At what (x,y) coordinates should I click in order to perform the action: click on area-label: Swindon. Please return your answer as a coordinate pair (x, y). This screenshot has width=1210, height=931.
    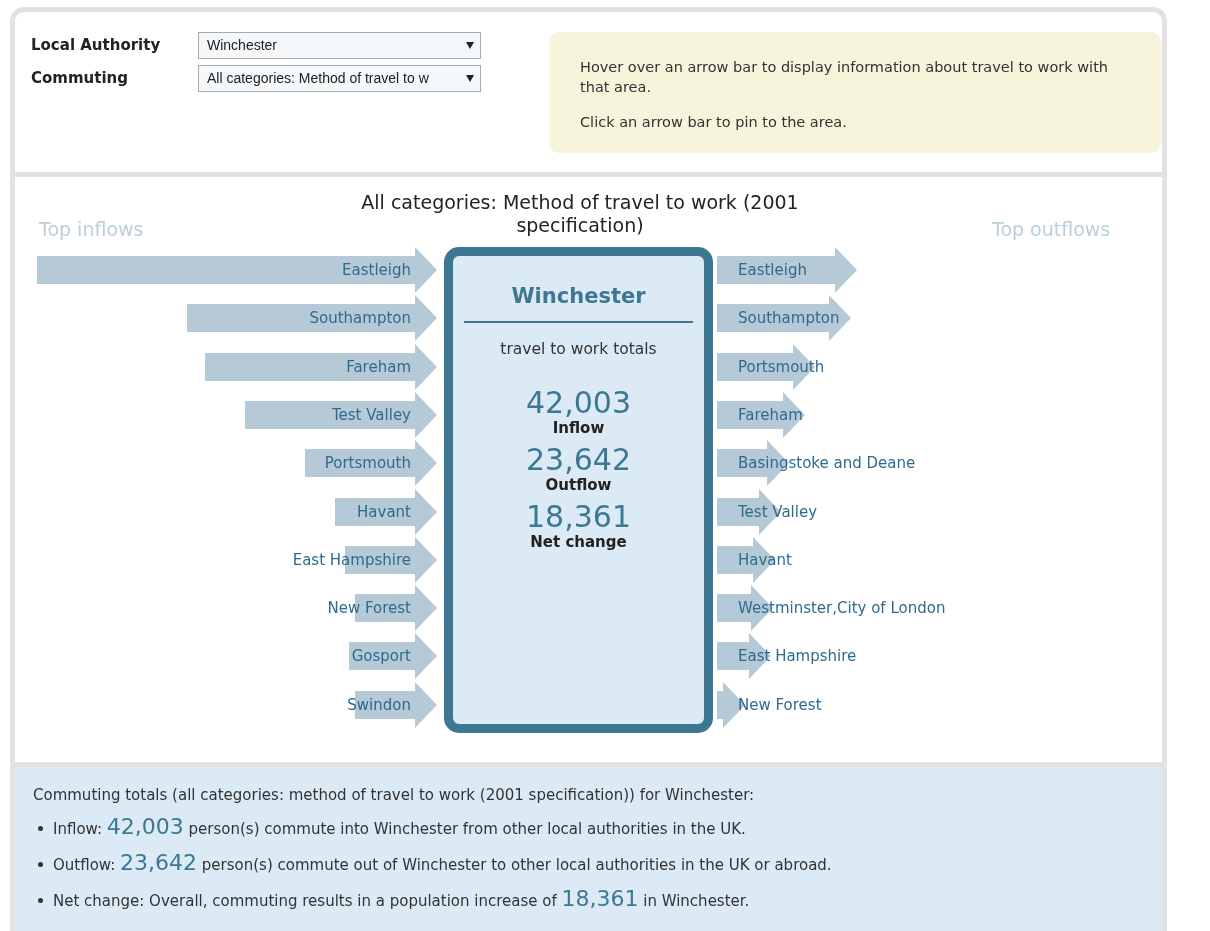
    Looking at the image, I should click on (379, 704).